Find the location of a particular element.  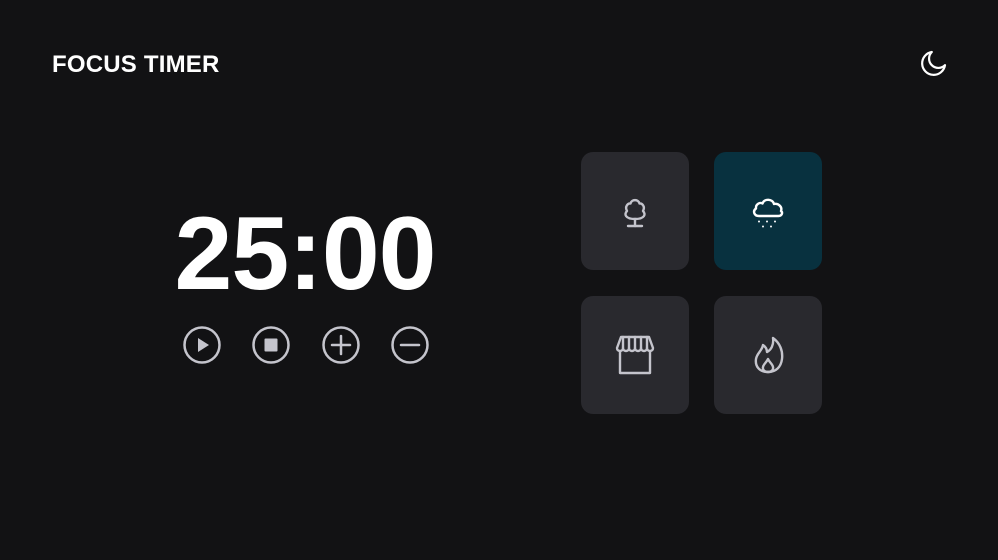

stop-button is located at coordinates (271, 345).